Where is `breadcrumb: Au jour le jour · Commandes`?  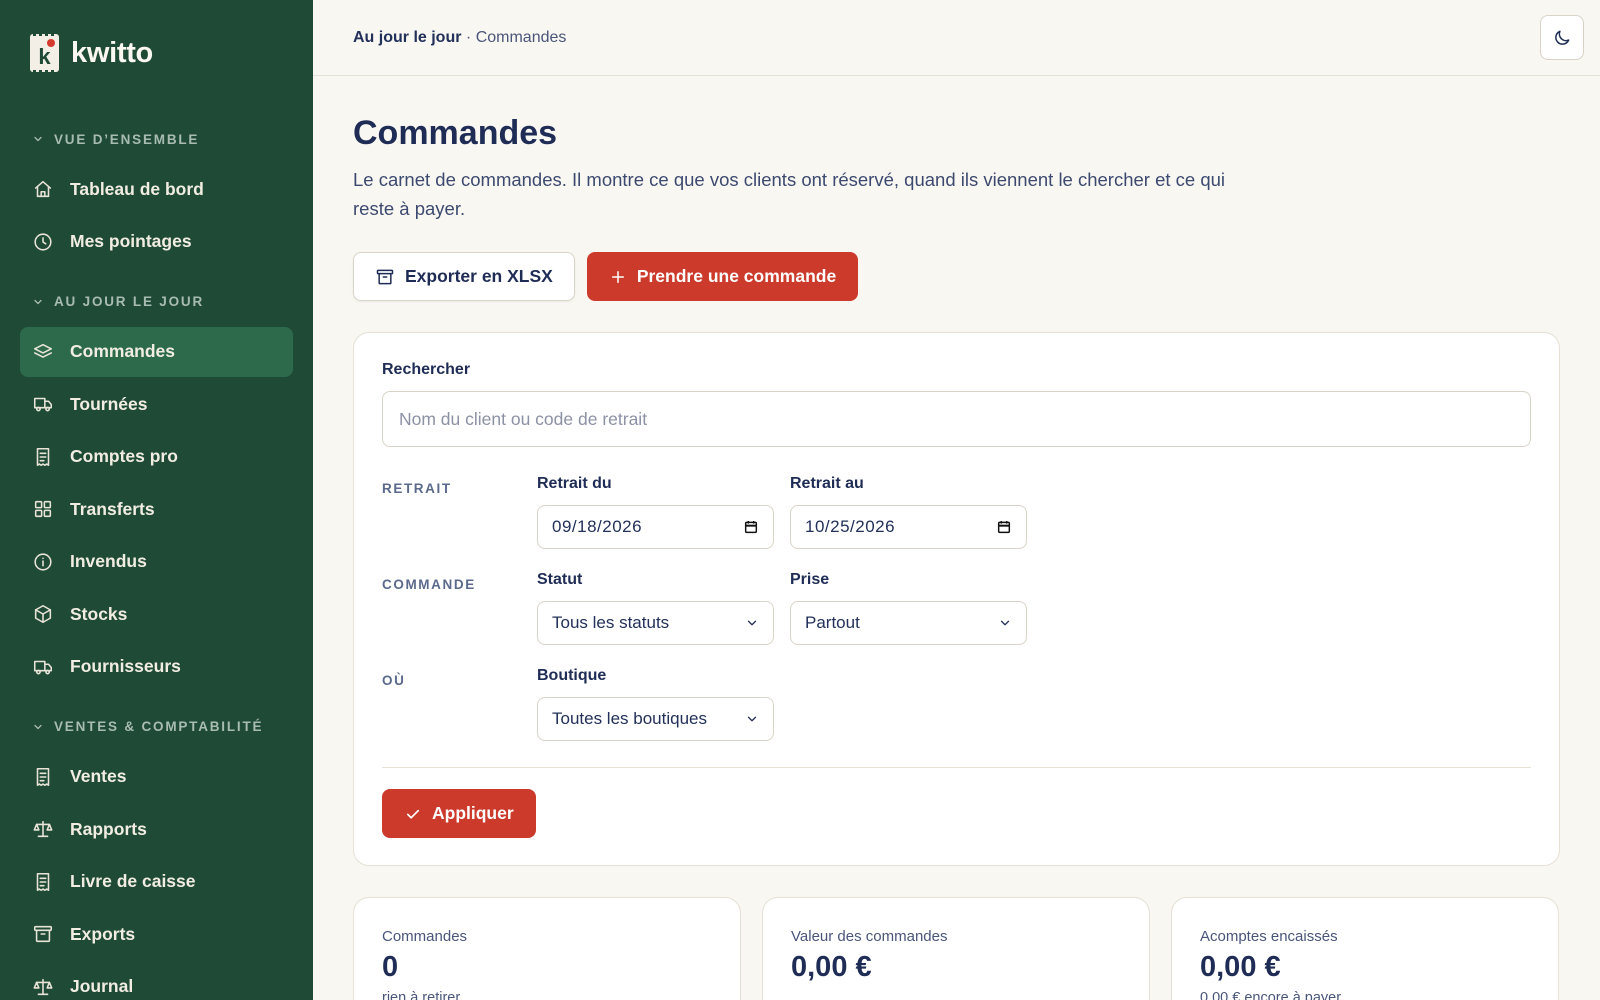 breadcrumb: Au jour le jour · Commandes is located at coordinates (459, 38).